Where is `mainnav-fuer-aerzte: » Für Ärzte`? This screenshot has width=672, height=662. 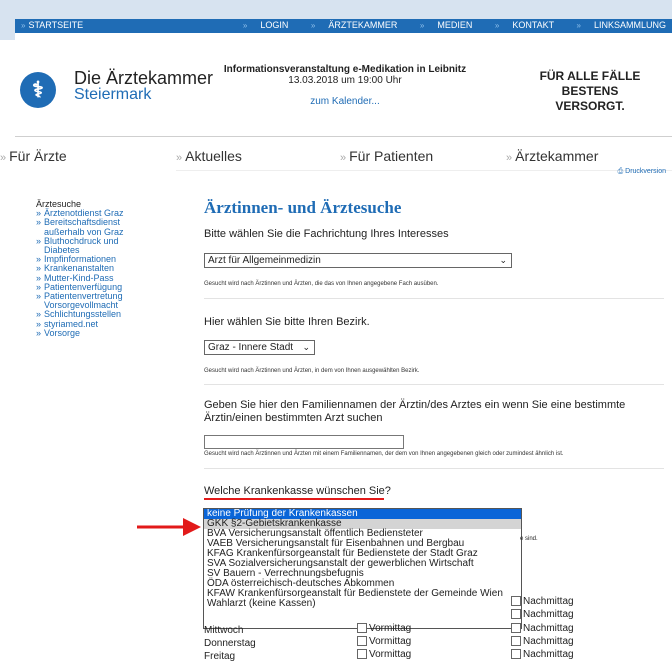
mainnav-fuer-aerzte: » Für Ärzte is located at coordinates (33, 156).